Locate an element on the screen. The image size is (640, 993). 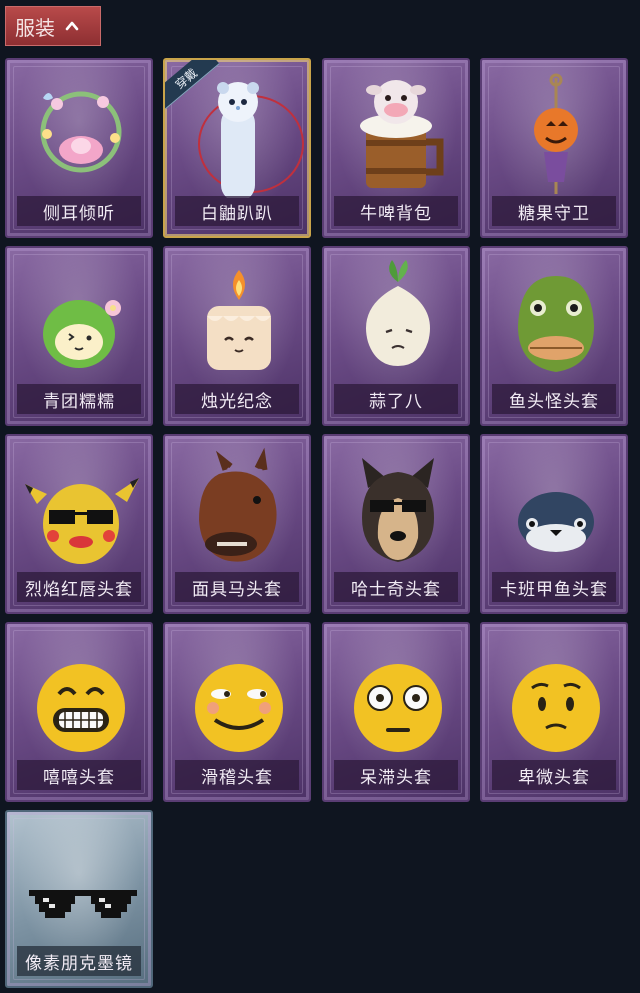
turtle-head-mask-icon is located at coordinates (556, 522).